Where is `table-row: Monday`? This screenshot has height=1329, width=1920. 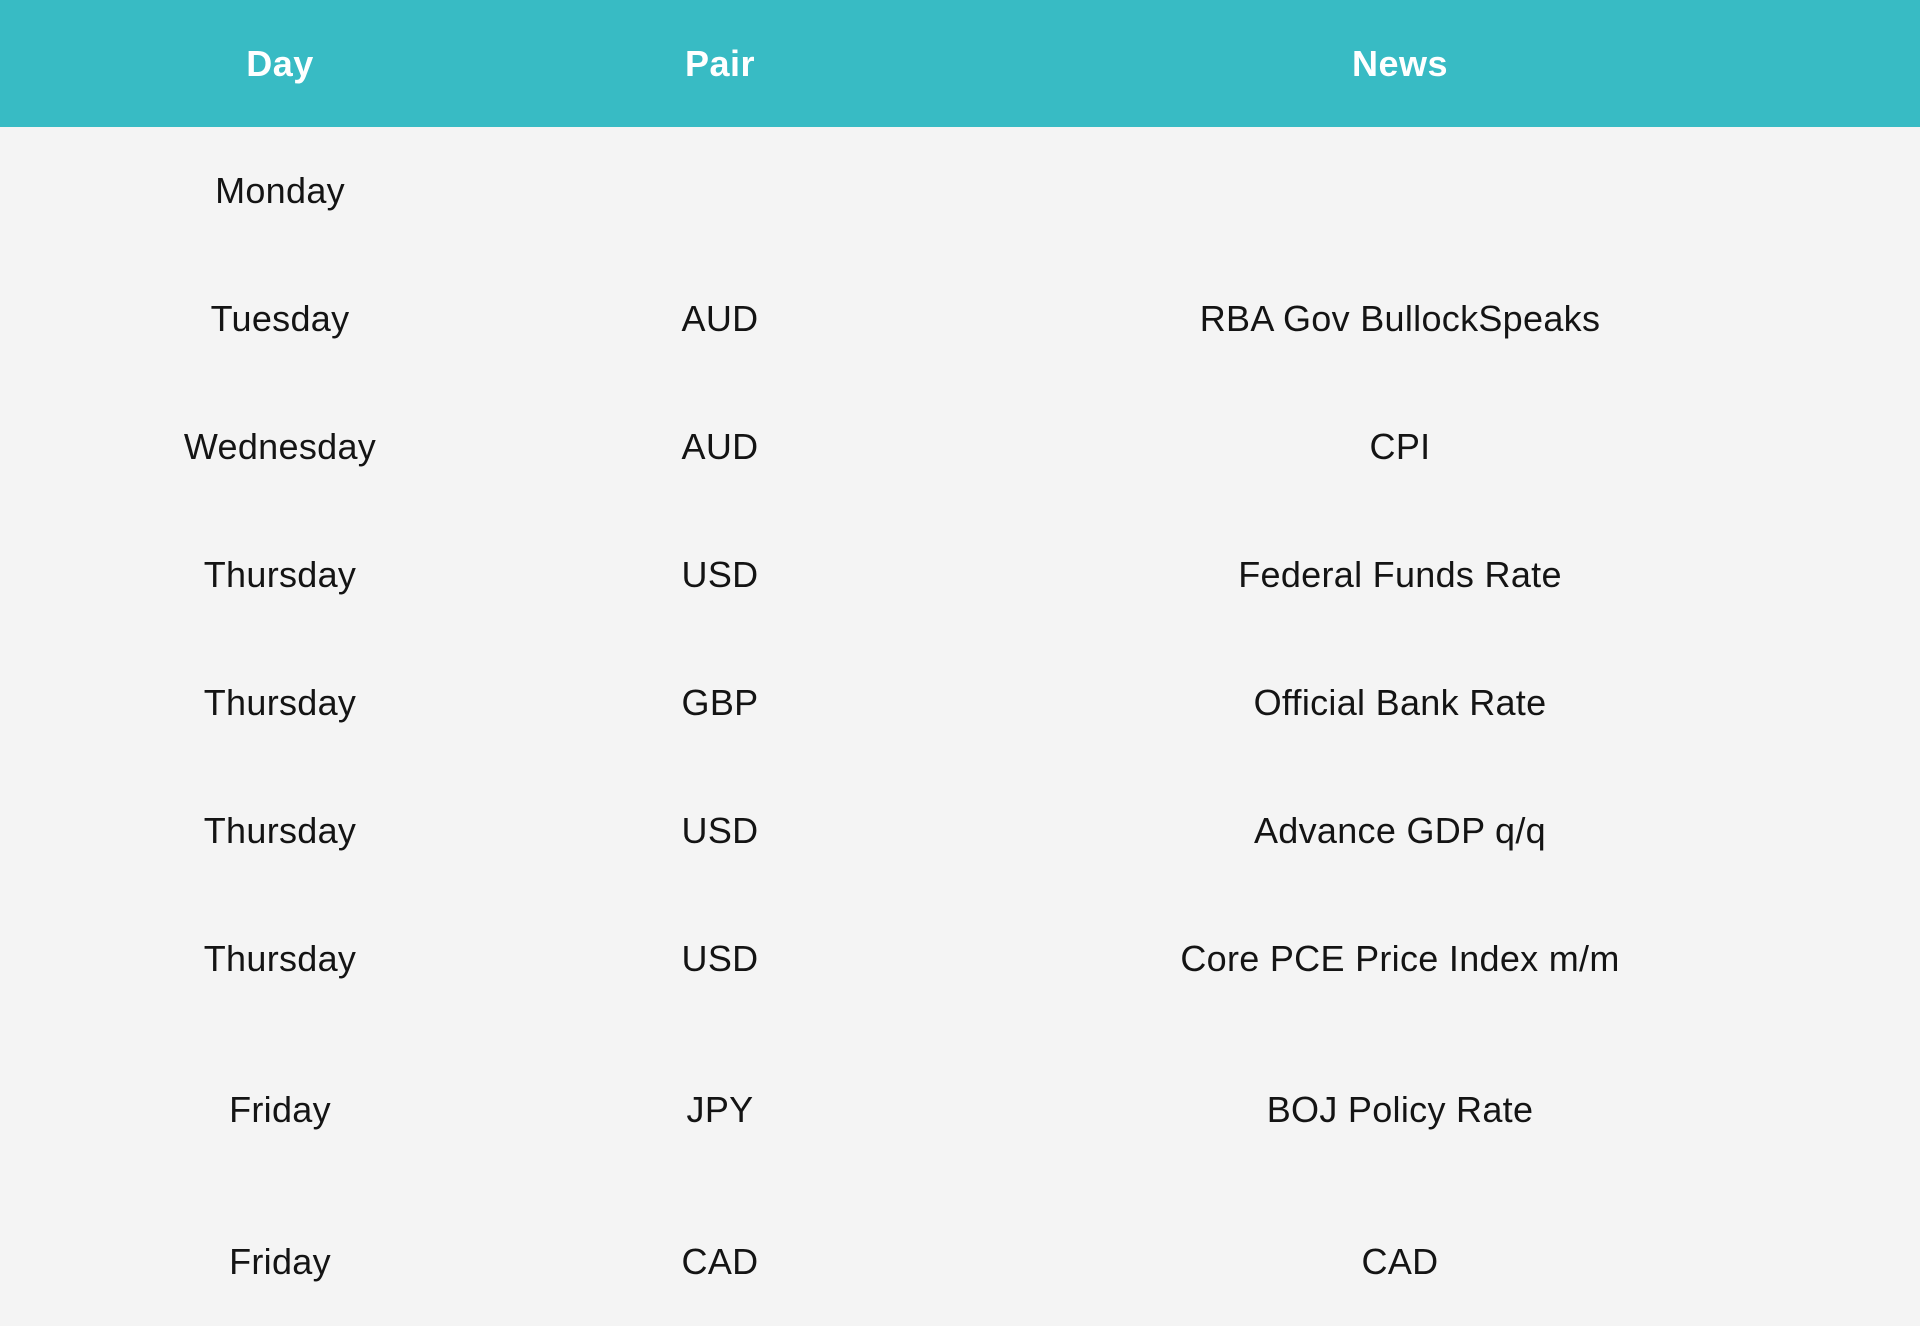 table-row: Monday is located at coordinates (960, 191).